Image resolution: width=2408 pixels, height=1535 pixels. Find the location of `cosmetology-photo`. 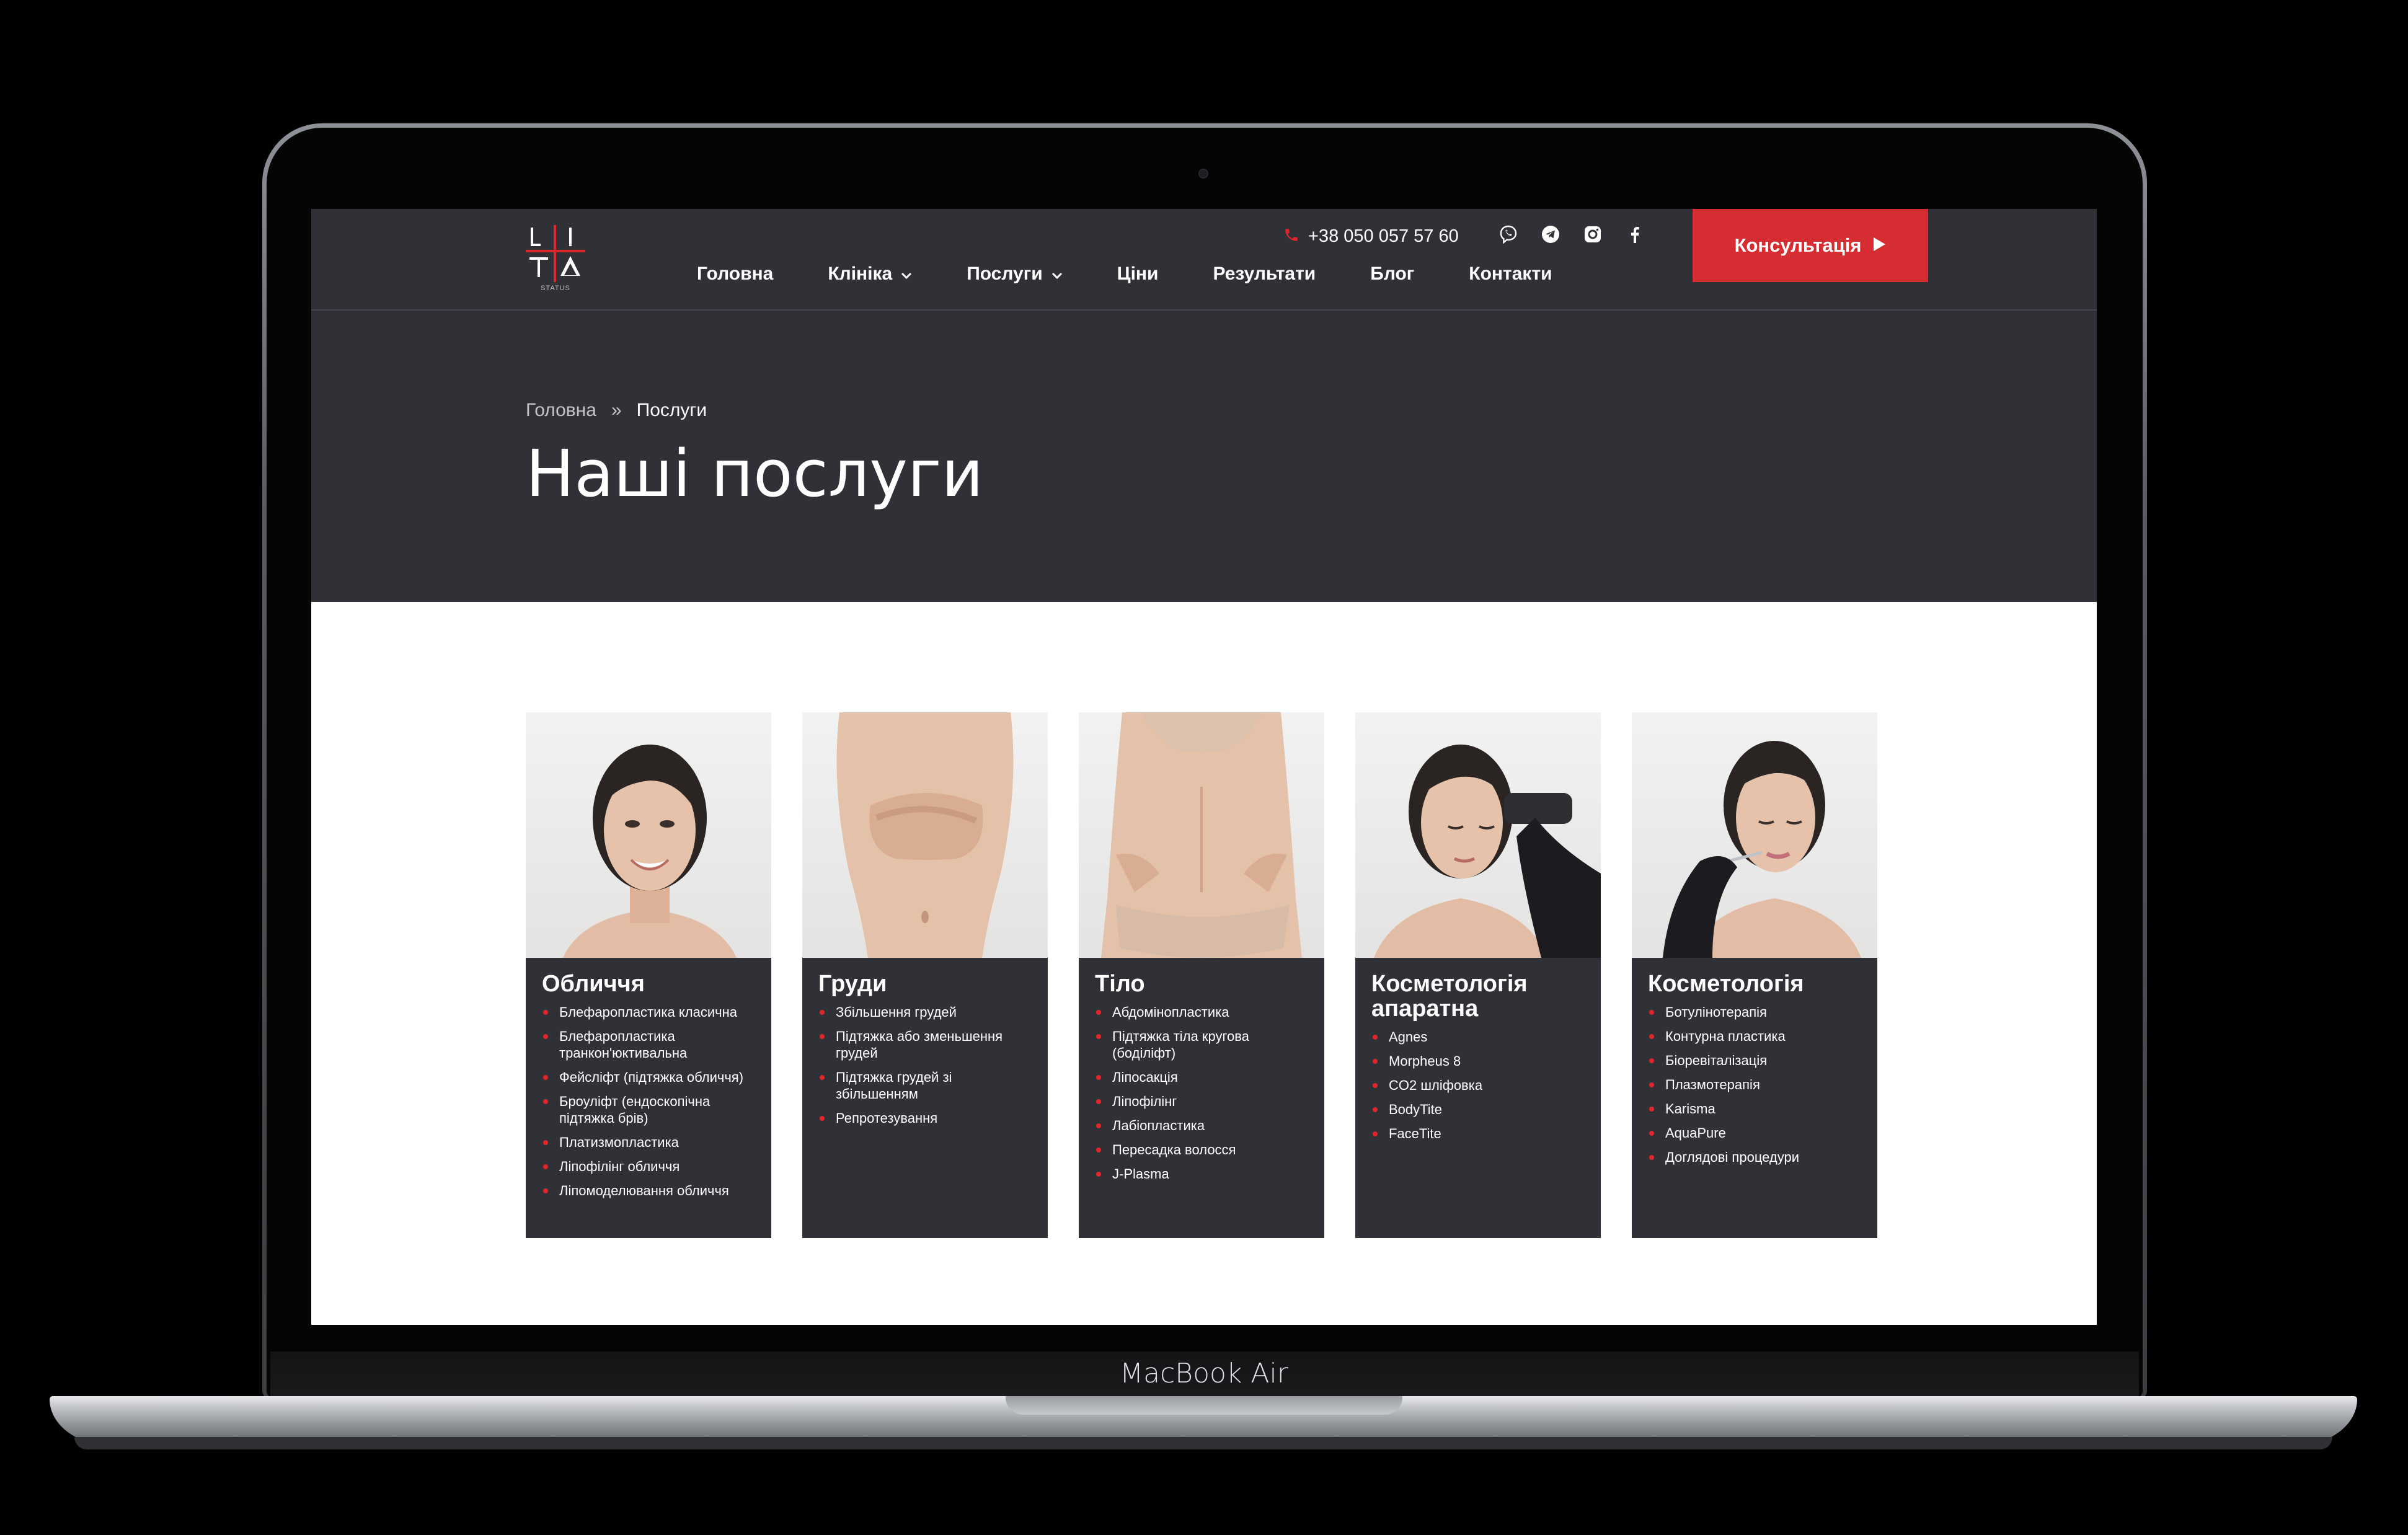

cosmetology-photo is located at coordinates (1755, 835).